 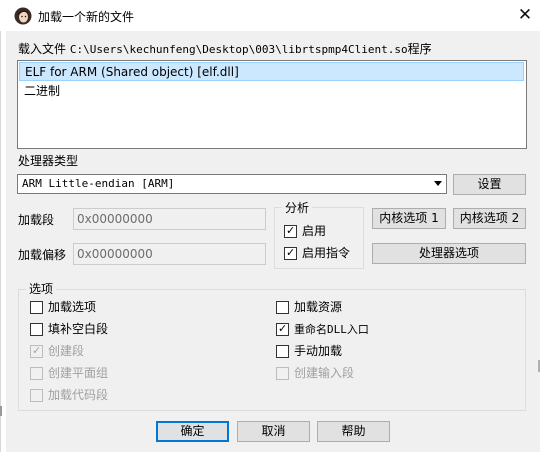 I want to click on list-item: 二进制, so click(x=39, y=91).